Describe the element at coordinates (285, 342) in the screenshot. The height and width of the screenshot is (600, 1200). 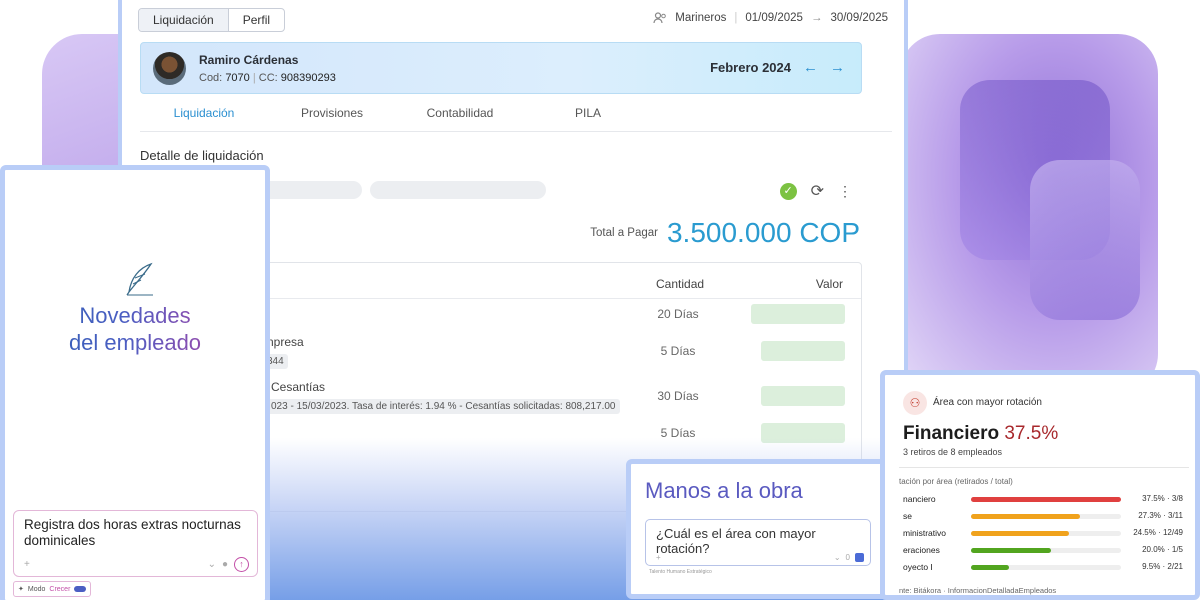
I see `table-cell-concept: npresa` at that location.